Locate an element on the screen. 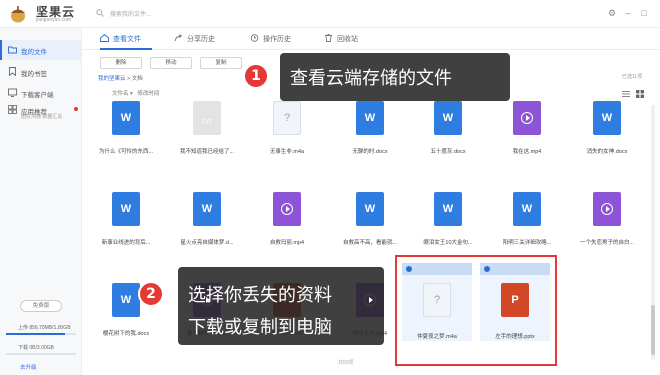  txt-file-icon: TXT is located at coordinates (207, 118).